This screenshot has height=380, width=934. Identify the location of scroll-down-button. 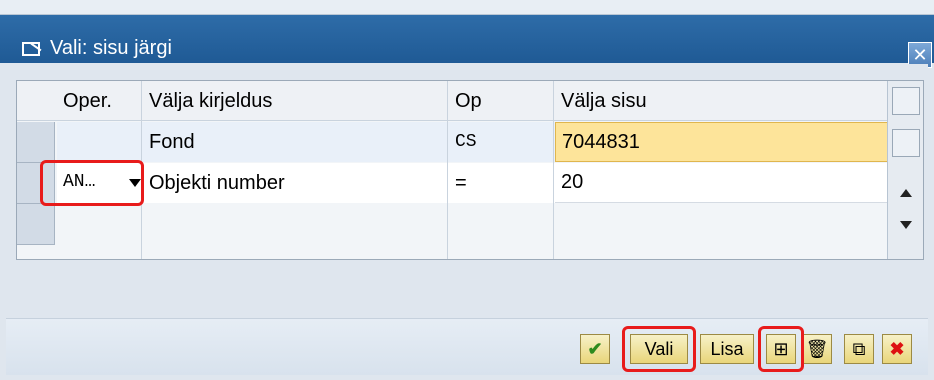
(906, 225).